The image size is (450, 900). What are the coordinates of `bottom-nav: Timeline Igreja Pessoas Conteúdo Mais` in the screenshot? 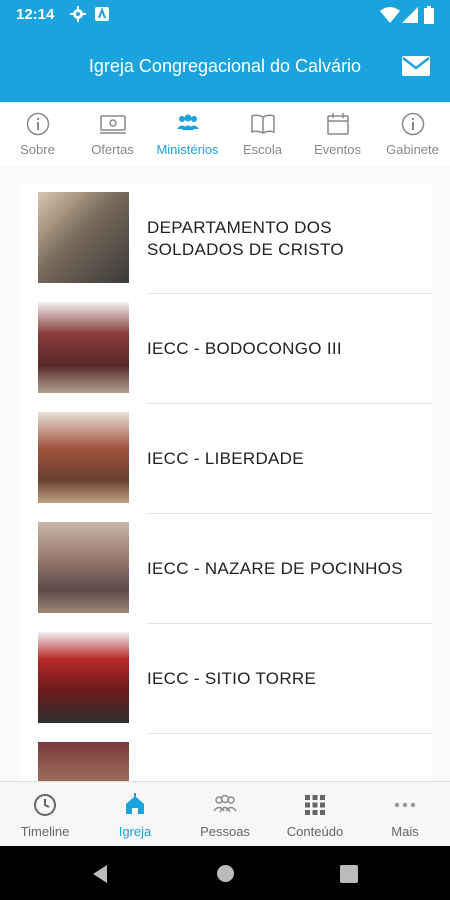 It's located at (225, 814).